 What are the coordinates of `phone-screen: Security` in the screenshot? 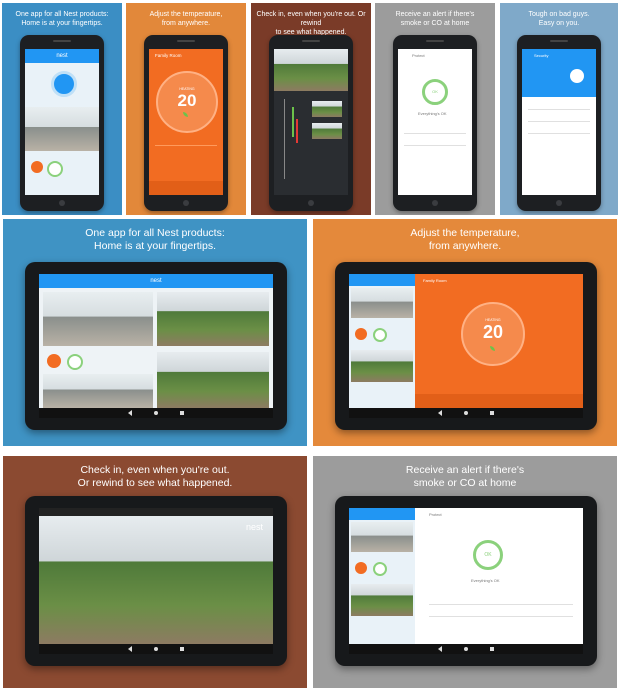 It's located at (559, 122).